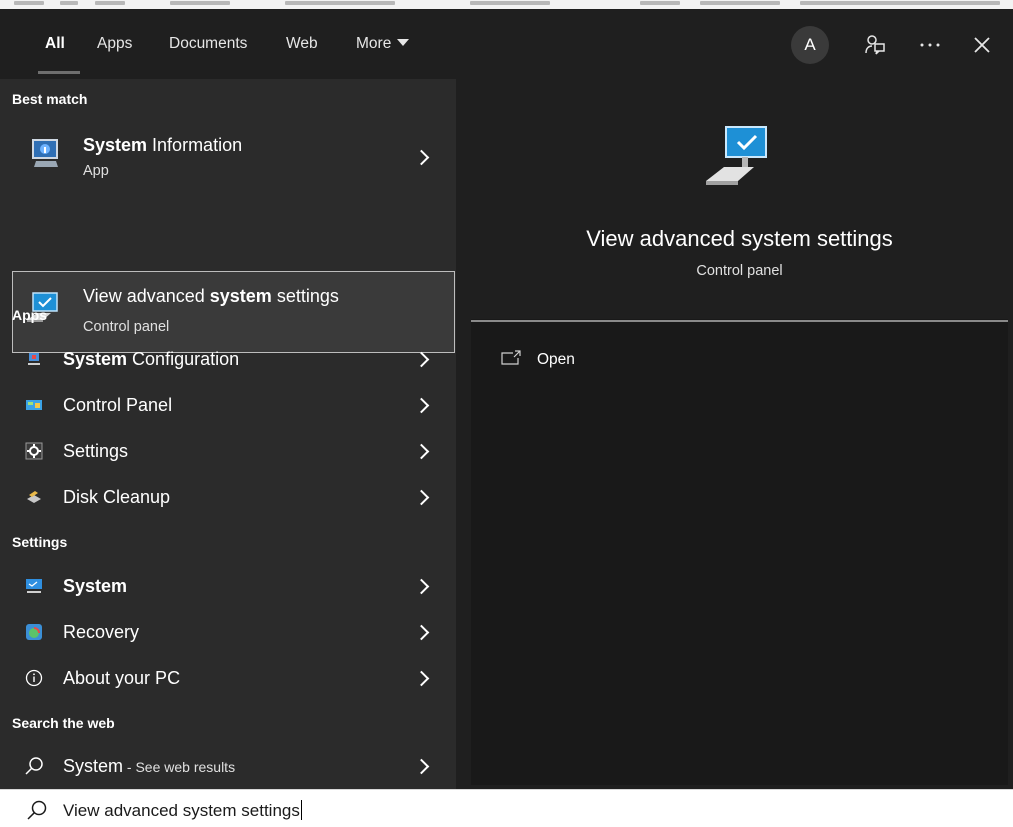  What do you see at coordinates (34, 359) in the screenshot?
I see `system-configuration-icon` at bounding box center [34, 359].